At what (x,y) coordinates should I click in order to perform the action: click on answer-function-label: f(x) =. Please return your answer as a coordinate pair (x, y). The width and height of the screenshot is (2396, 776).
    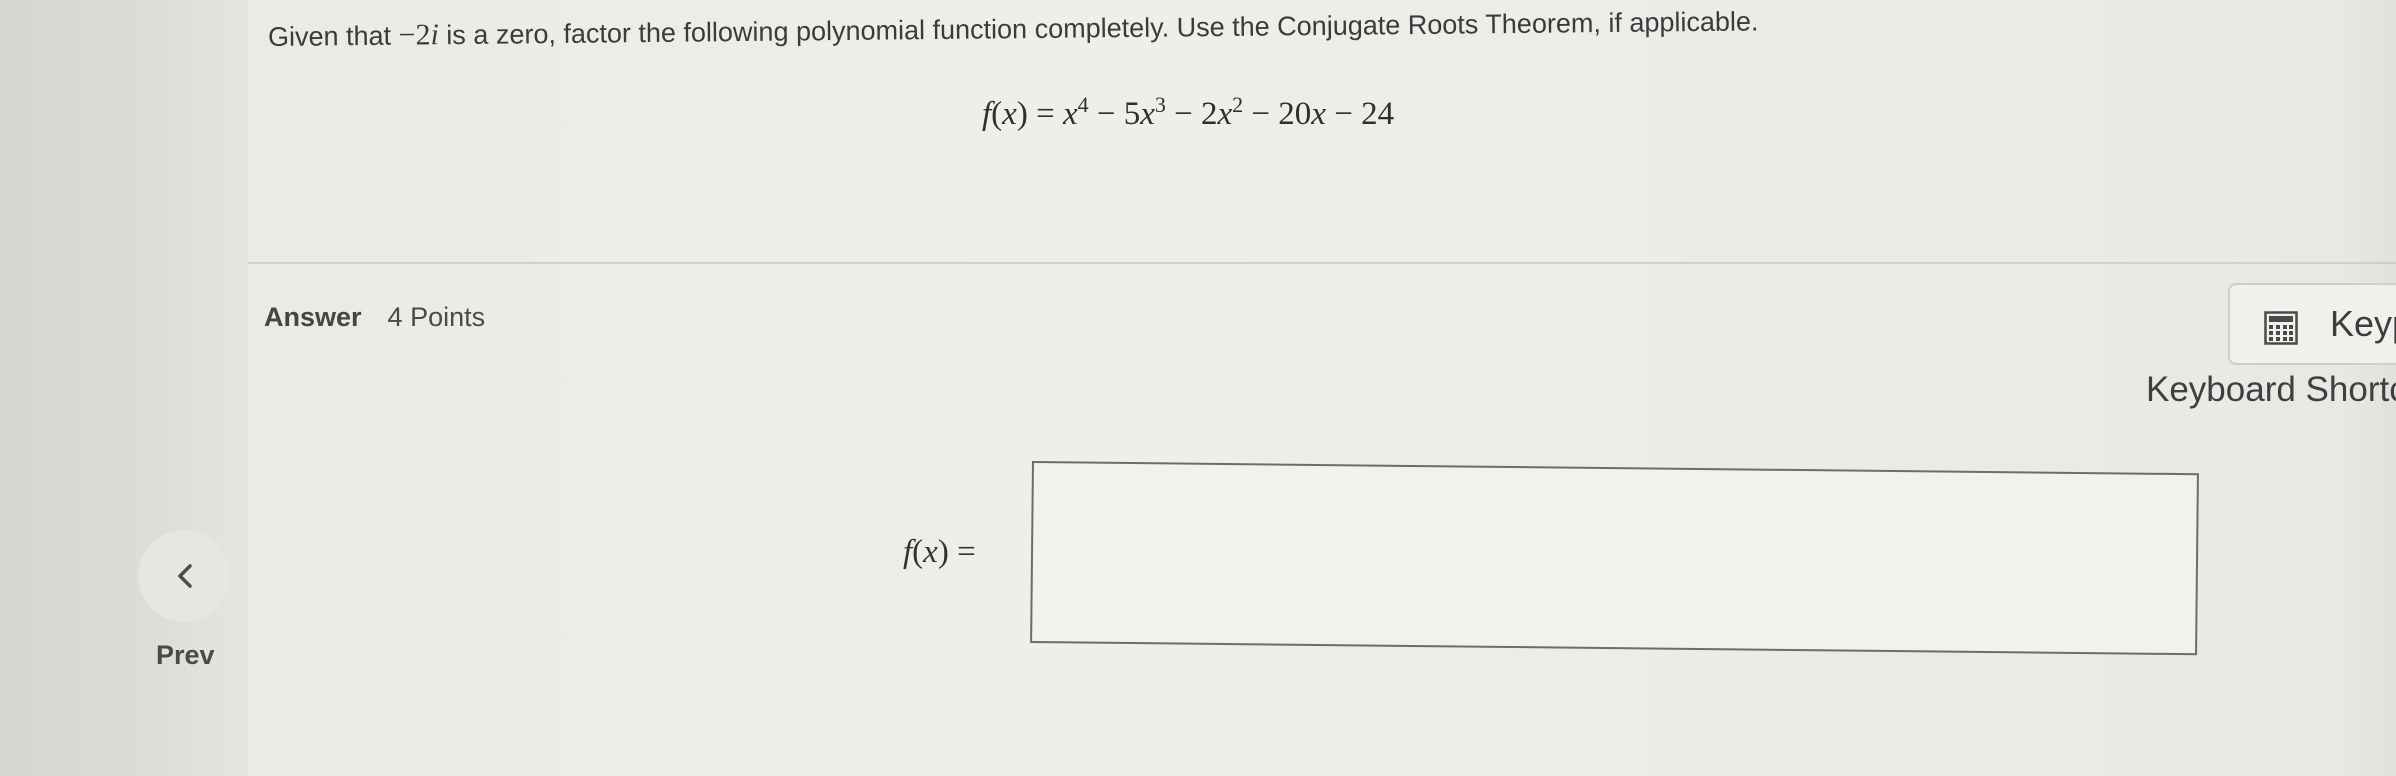
    Looking at the image, I should click on (939, 552).